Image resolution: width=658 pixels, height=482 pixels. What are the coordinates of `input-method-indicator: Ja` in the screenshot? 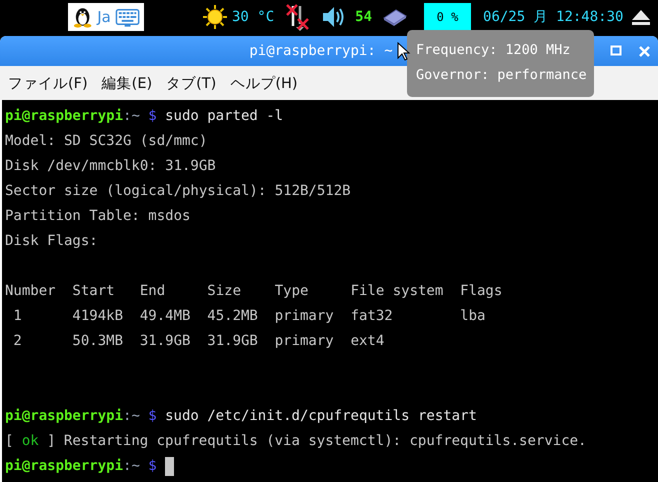 It's located at (106, 17).